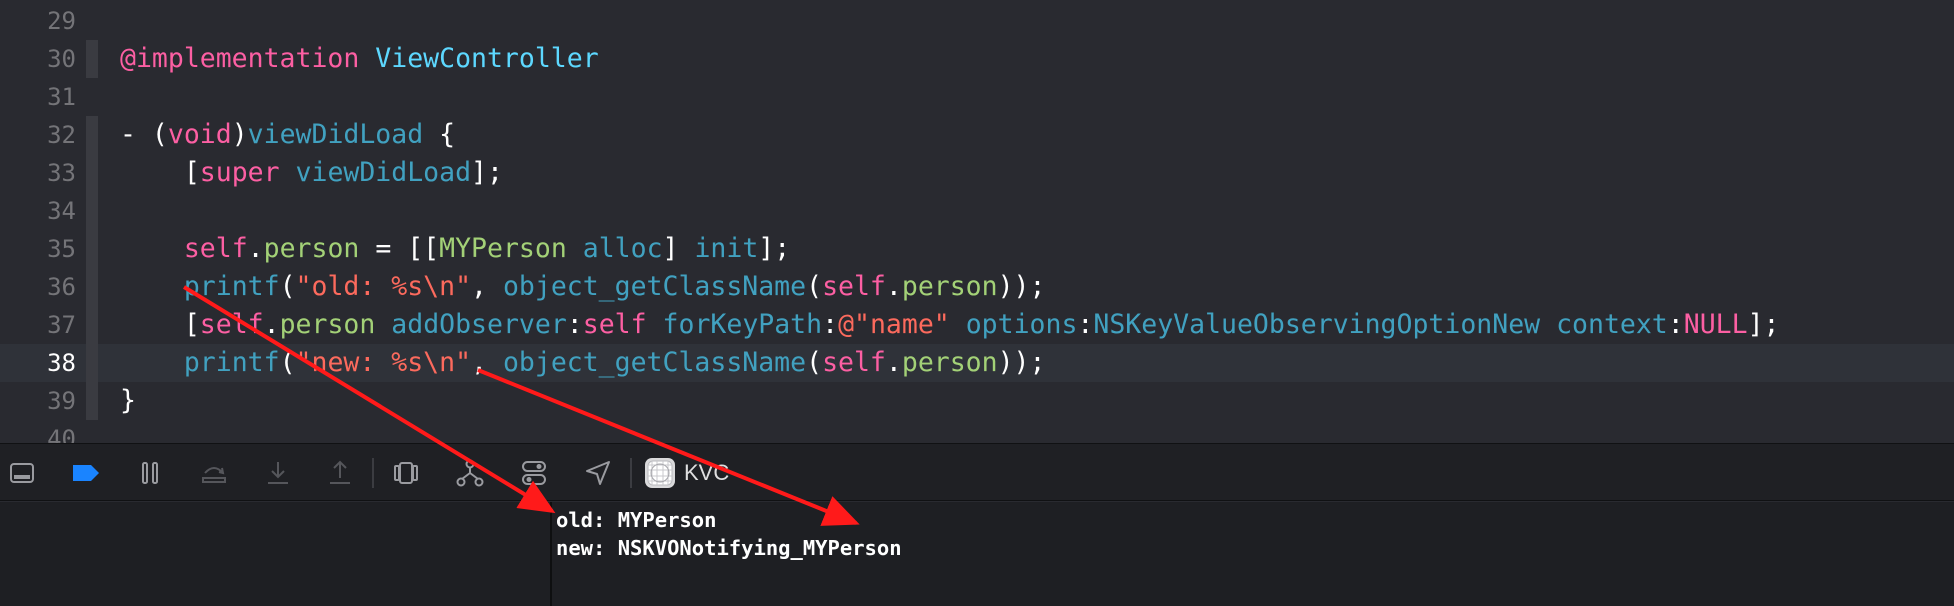 This screenshot has height=606, width=1954. What do you see at coordinates (534, 473) in the screenshot?
I see `environment-overrides-button` at bounding box center [534, 473].